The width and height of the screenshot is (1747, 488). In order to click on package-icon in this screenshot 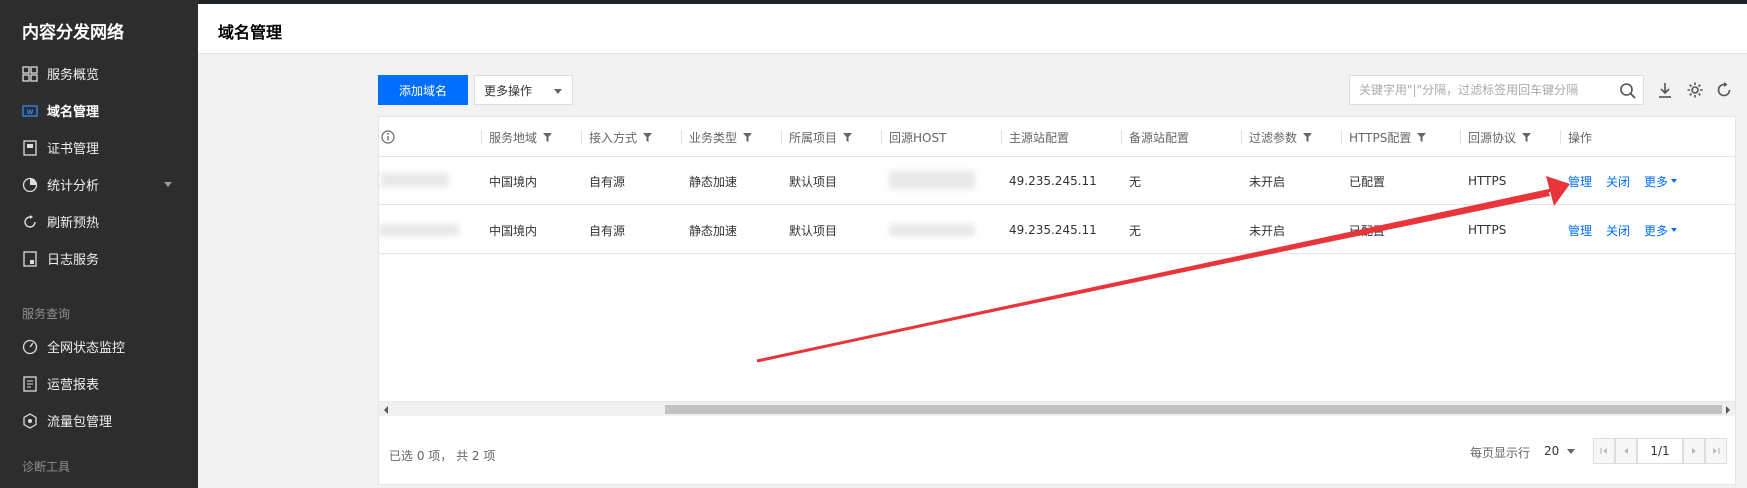, I will do `click(30, 420)`.